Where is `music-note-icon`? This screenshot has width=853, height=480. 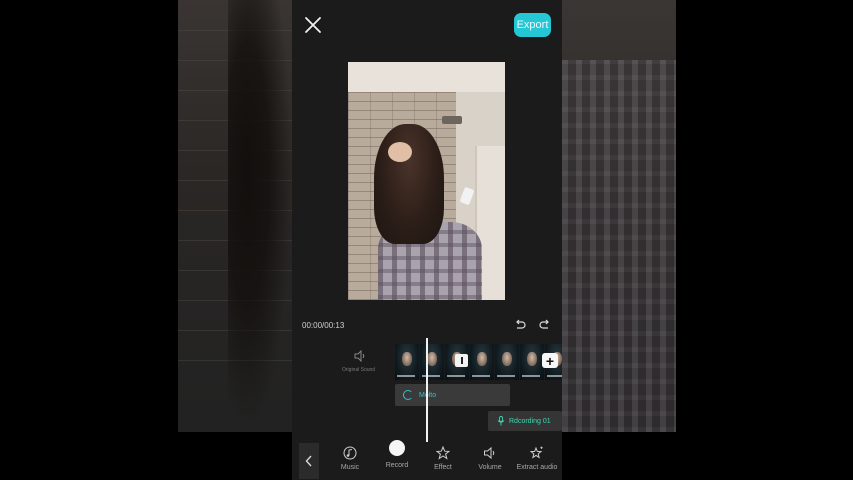
music-note-icon is located at coordinates (350, 453).